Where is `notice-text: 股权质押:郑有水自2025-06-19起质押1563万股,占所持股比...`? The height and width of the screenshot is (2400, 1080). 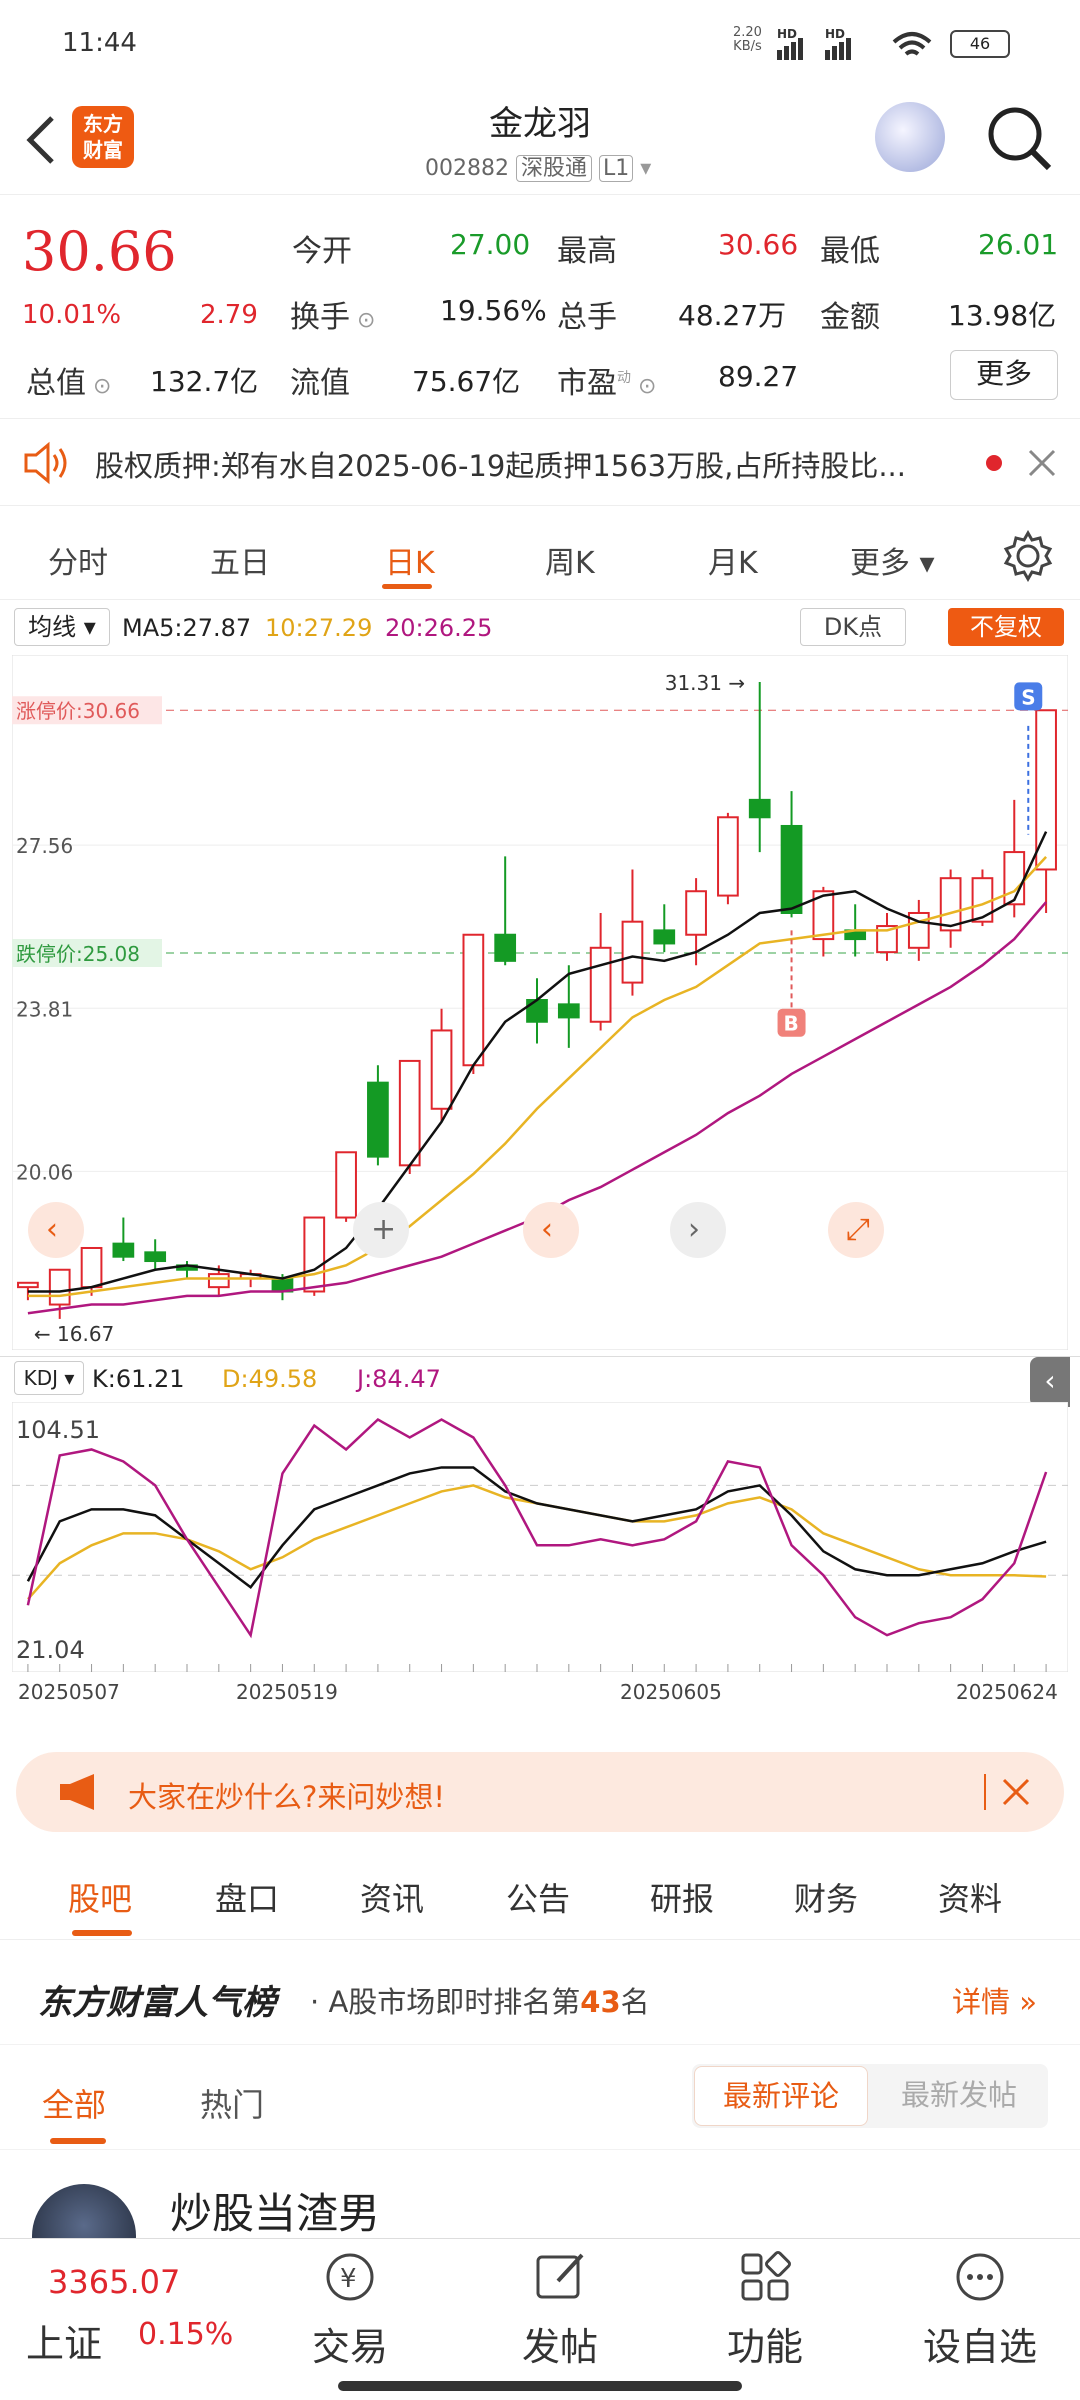
notice-text: 股权质押:郑有水自2025-06-19起质押1563万股,占所持股比... is located at coordinates (500, 466).